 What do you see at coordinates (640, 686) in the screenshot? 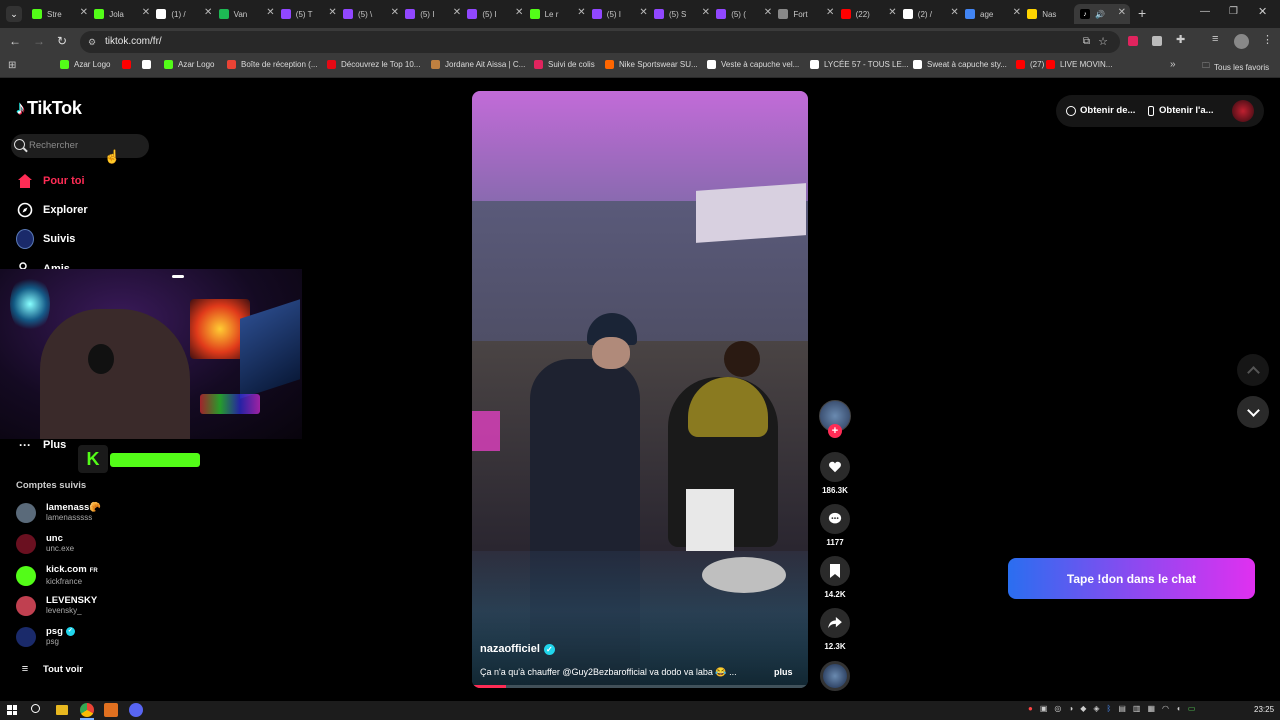
I see `video-progress-bar` at bounding box center [640, 686].